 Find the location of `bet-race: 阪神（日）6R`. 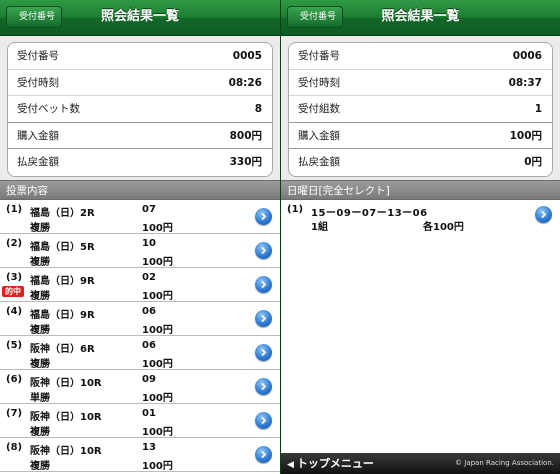

bet-race: 阪神（日）6R is located at coordinates (62, 349).